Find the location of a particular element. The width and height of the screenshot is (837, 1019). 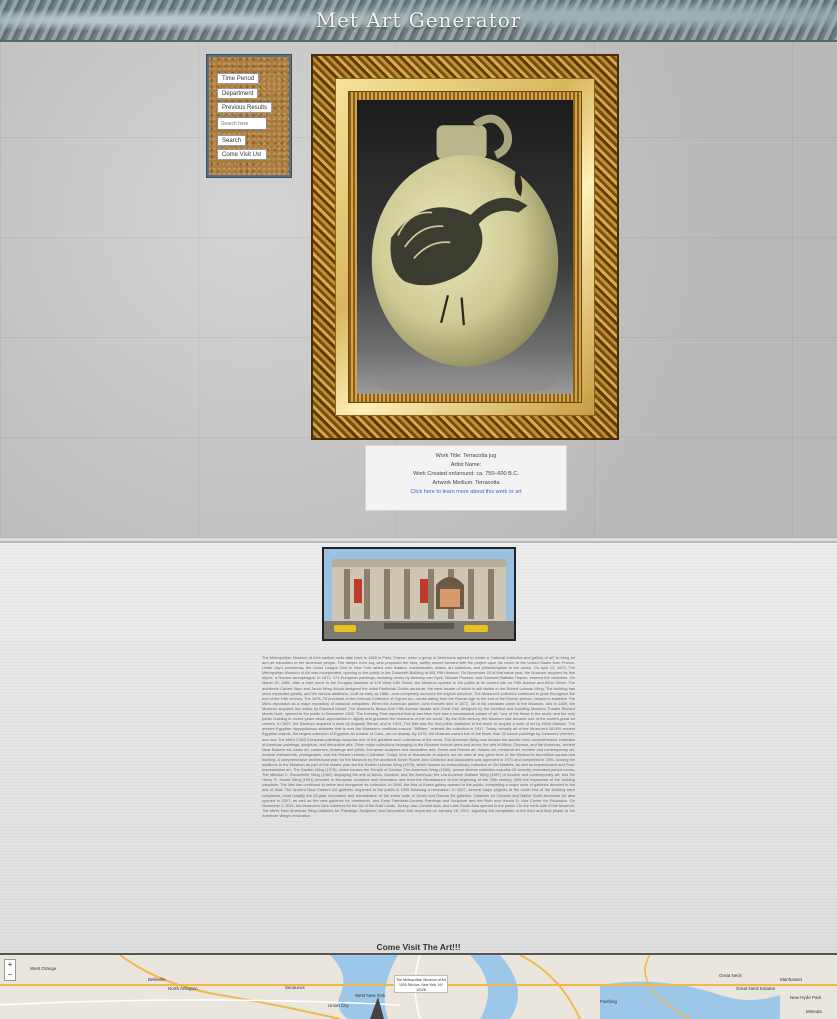

come-visit-heading: Come Visit The Art!!! is located at coordinates (418, 947).